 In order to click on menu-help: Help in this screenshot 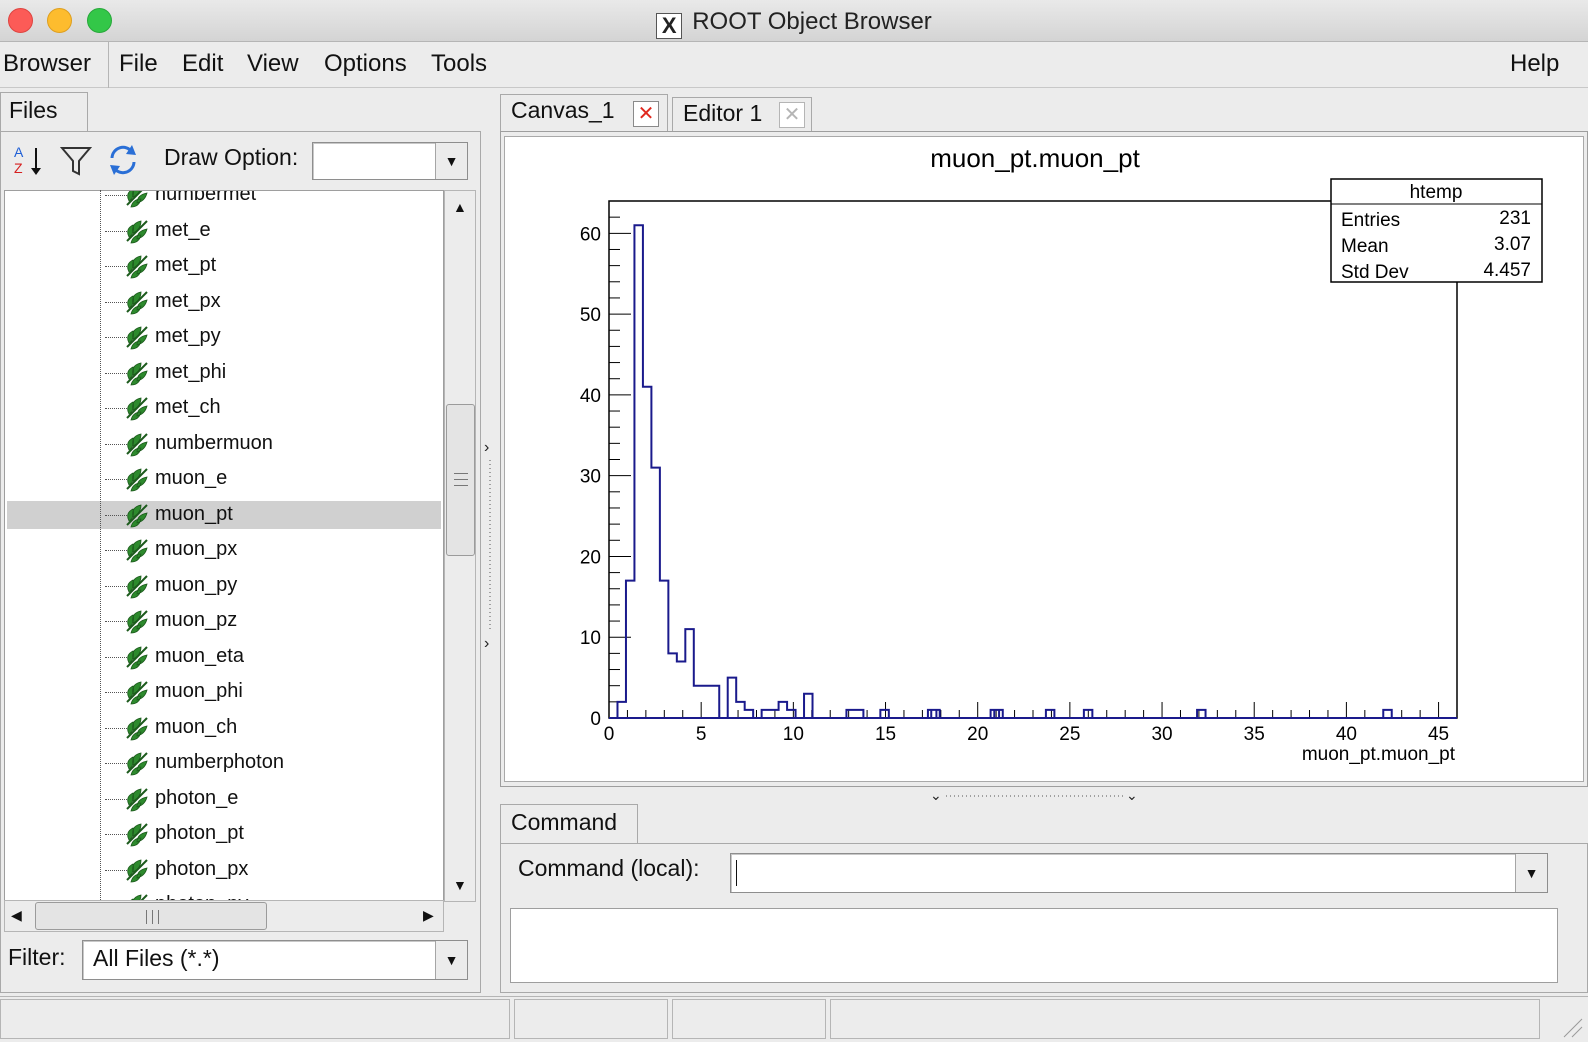, I will do `click(1534, 64)`.